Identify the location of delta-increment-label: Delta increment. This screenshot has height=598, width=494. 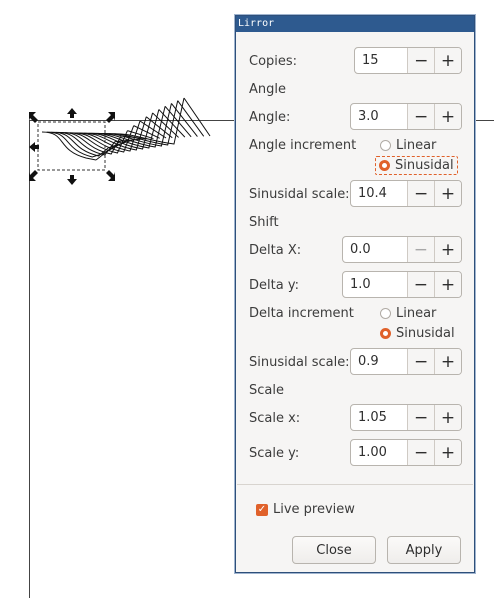
(301, 313).